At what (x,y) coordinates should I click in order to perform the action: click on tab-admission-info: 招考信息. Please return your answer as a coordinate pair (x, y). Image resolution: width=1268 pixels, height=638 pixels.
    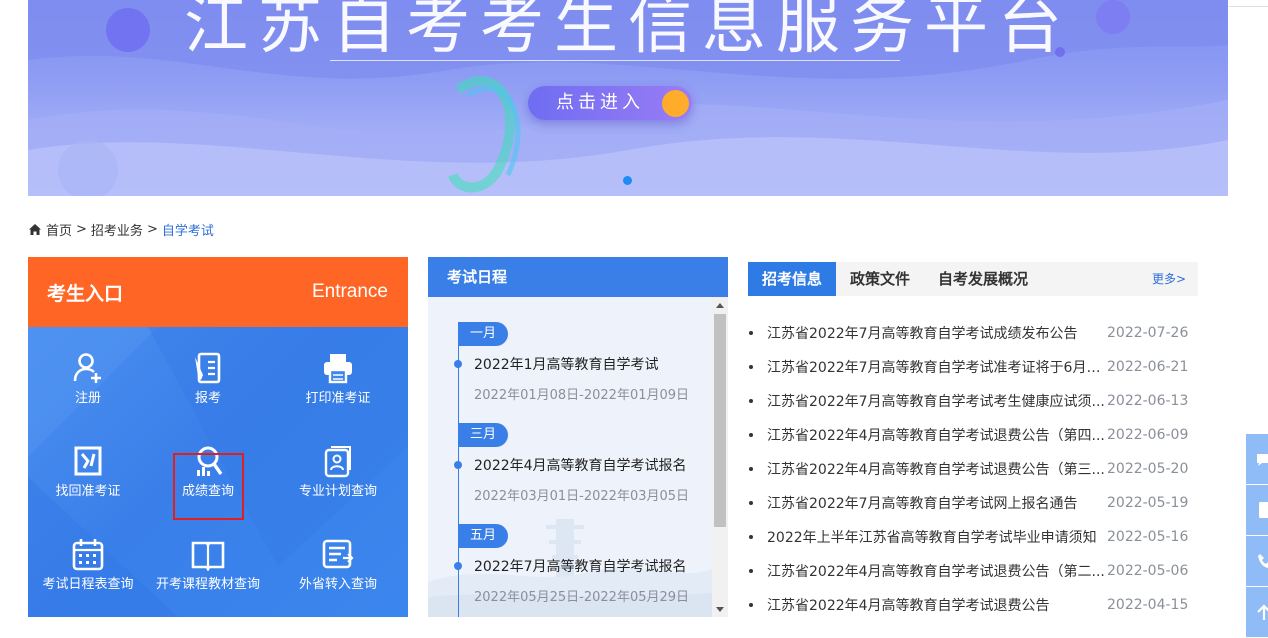
    Looking at the image, I should click on (792, 279).